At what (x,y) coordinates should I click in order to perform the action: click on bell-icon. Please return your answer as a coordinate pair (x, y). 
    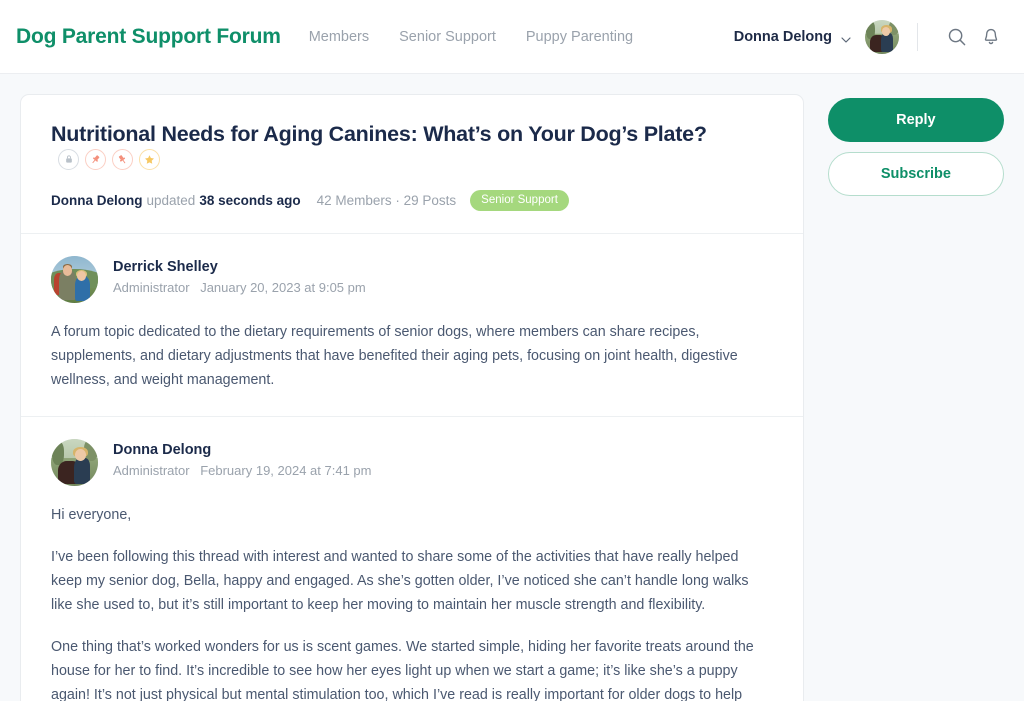
    Looking at the image, I should click on (991, 37).